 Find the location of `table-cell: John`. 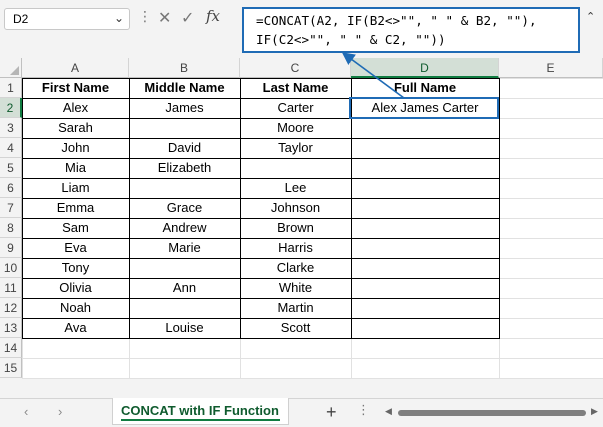

table-cell: John is located at coordinates (75, 148).